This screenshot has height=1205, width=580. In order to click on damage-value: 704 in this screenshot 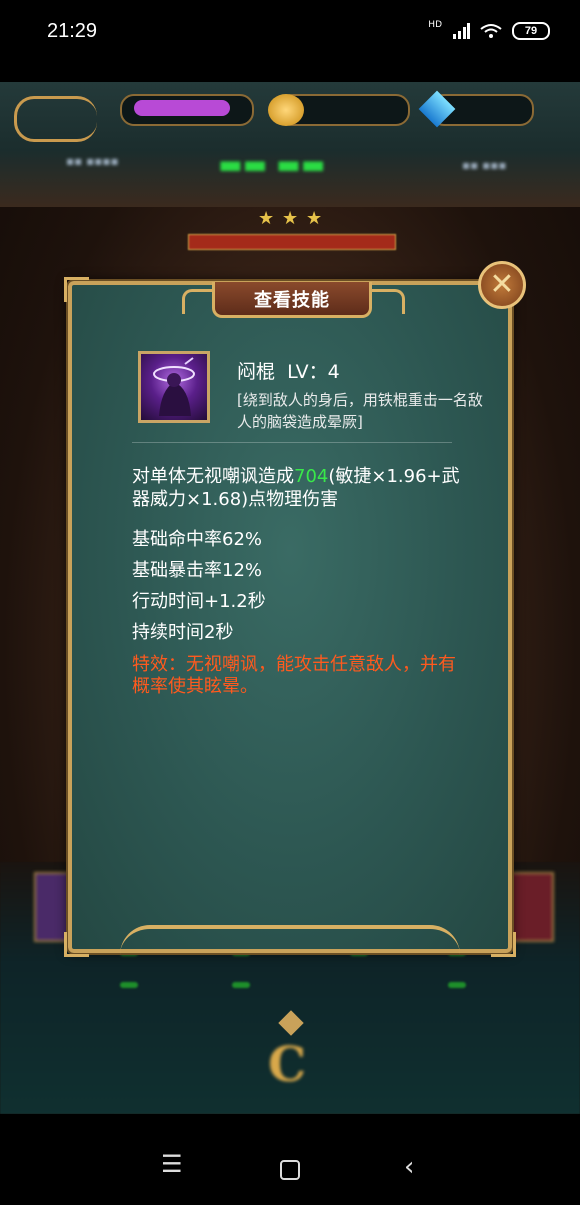, I will do `click(311, 476)`.